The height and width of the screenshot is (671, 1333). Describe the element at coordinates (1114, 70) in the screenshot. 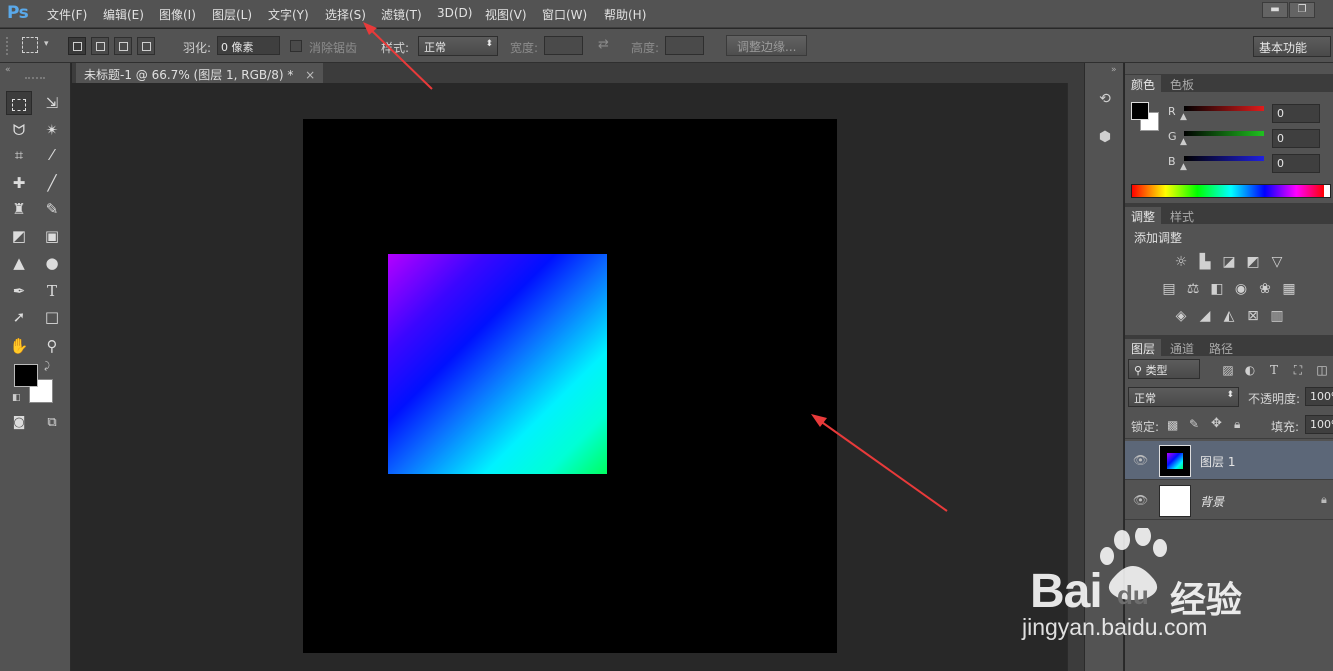

I see `expand-icon: »` at that location.